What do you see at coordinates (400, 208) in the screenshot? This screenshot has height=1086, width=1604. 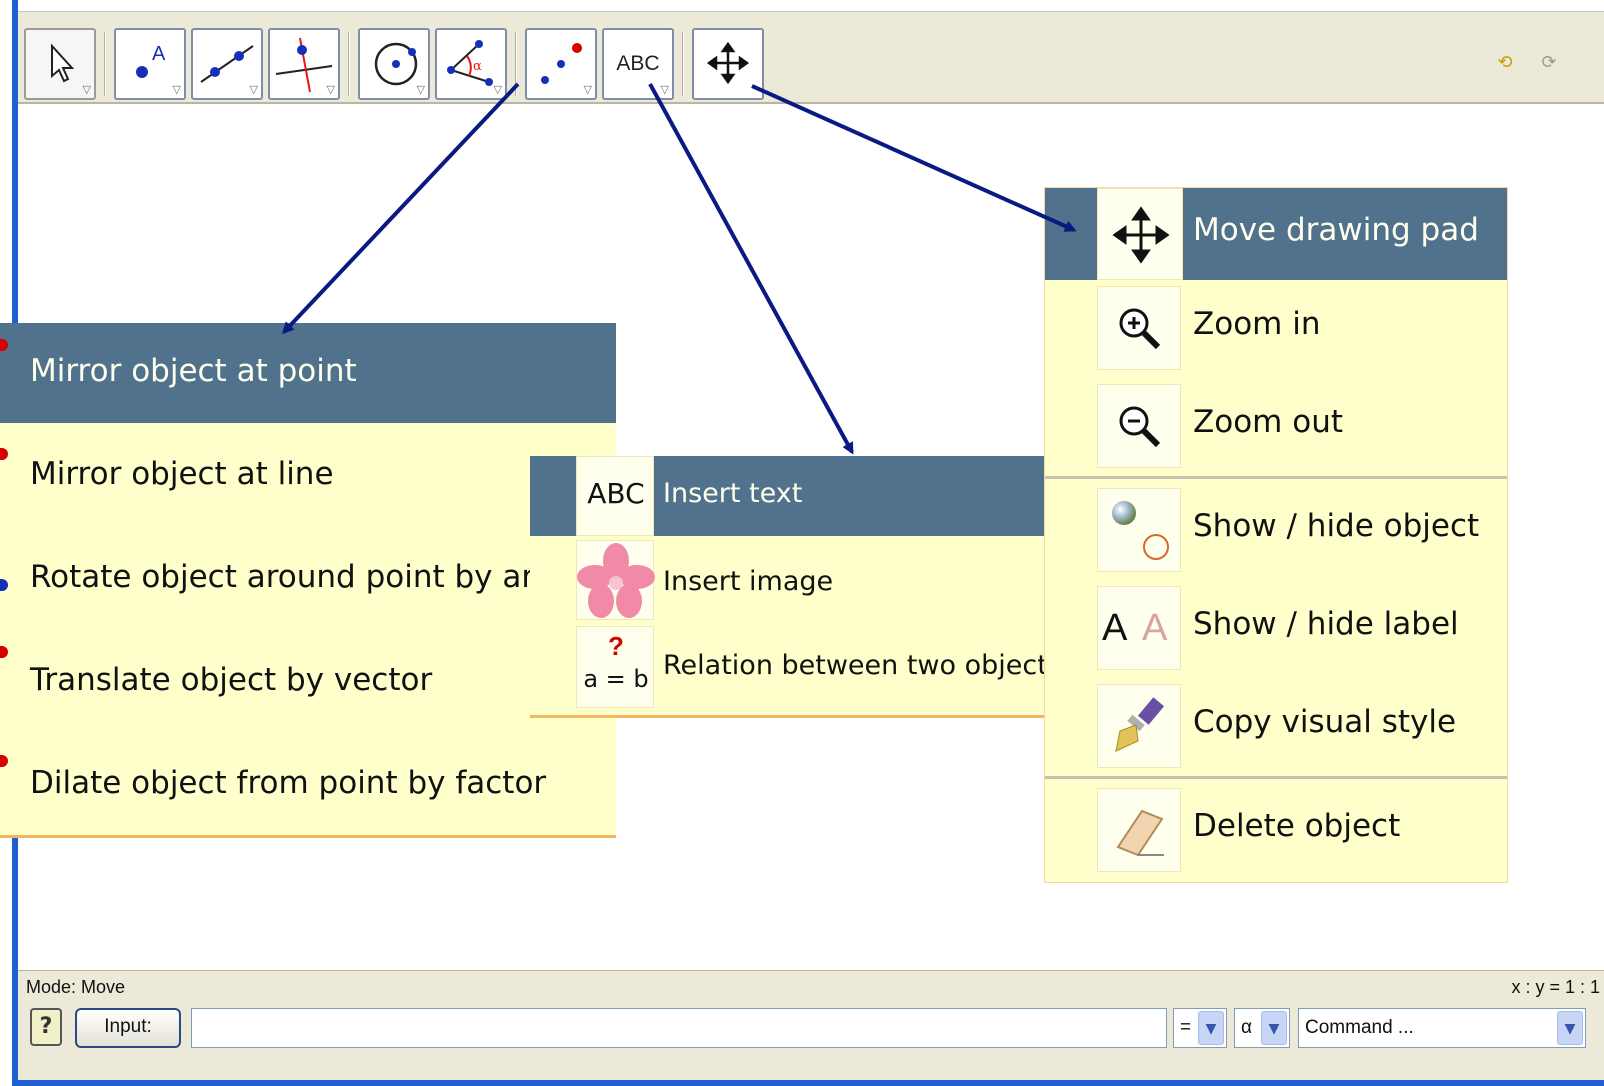 I see `arrow-to-transform-menu` at bounding box center [400, 208].